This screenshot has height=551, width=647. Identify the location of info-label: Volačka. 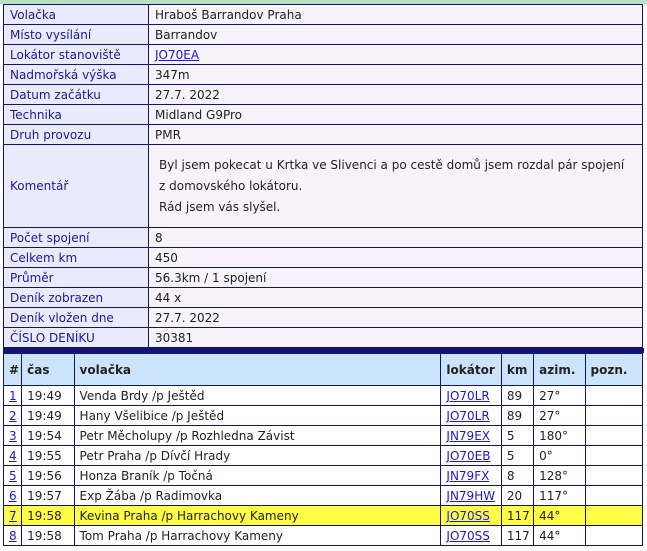
(76, 14).